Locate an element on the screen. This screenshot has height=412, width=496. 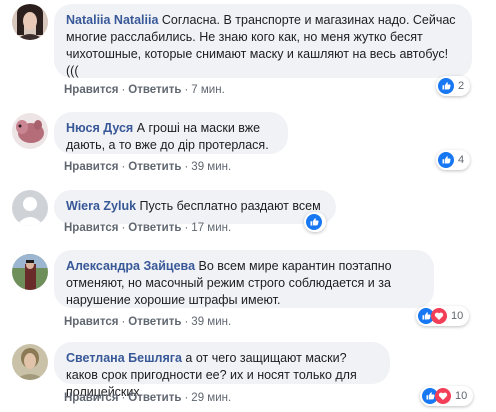
comment-actions: Нравится · Ответить · 17 мин. is located at coordinates (148, 228).